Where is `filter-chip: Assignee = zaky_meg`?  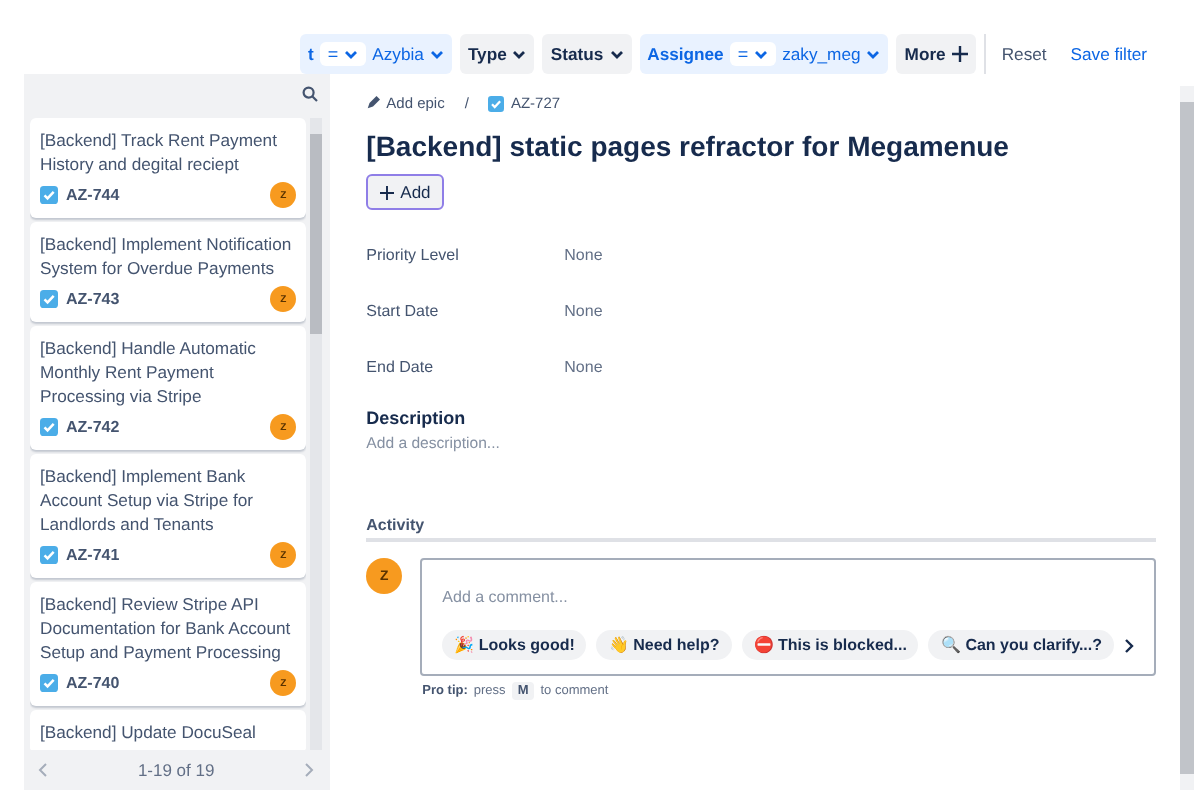 filter-chip: Assignee = zaky_meg is located at coordinates (764, 54).